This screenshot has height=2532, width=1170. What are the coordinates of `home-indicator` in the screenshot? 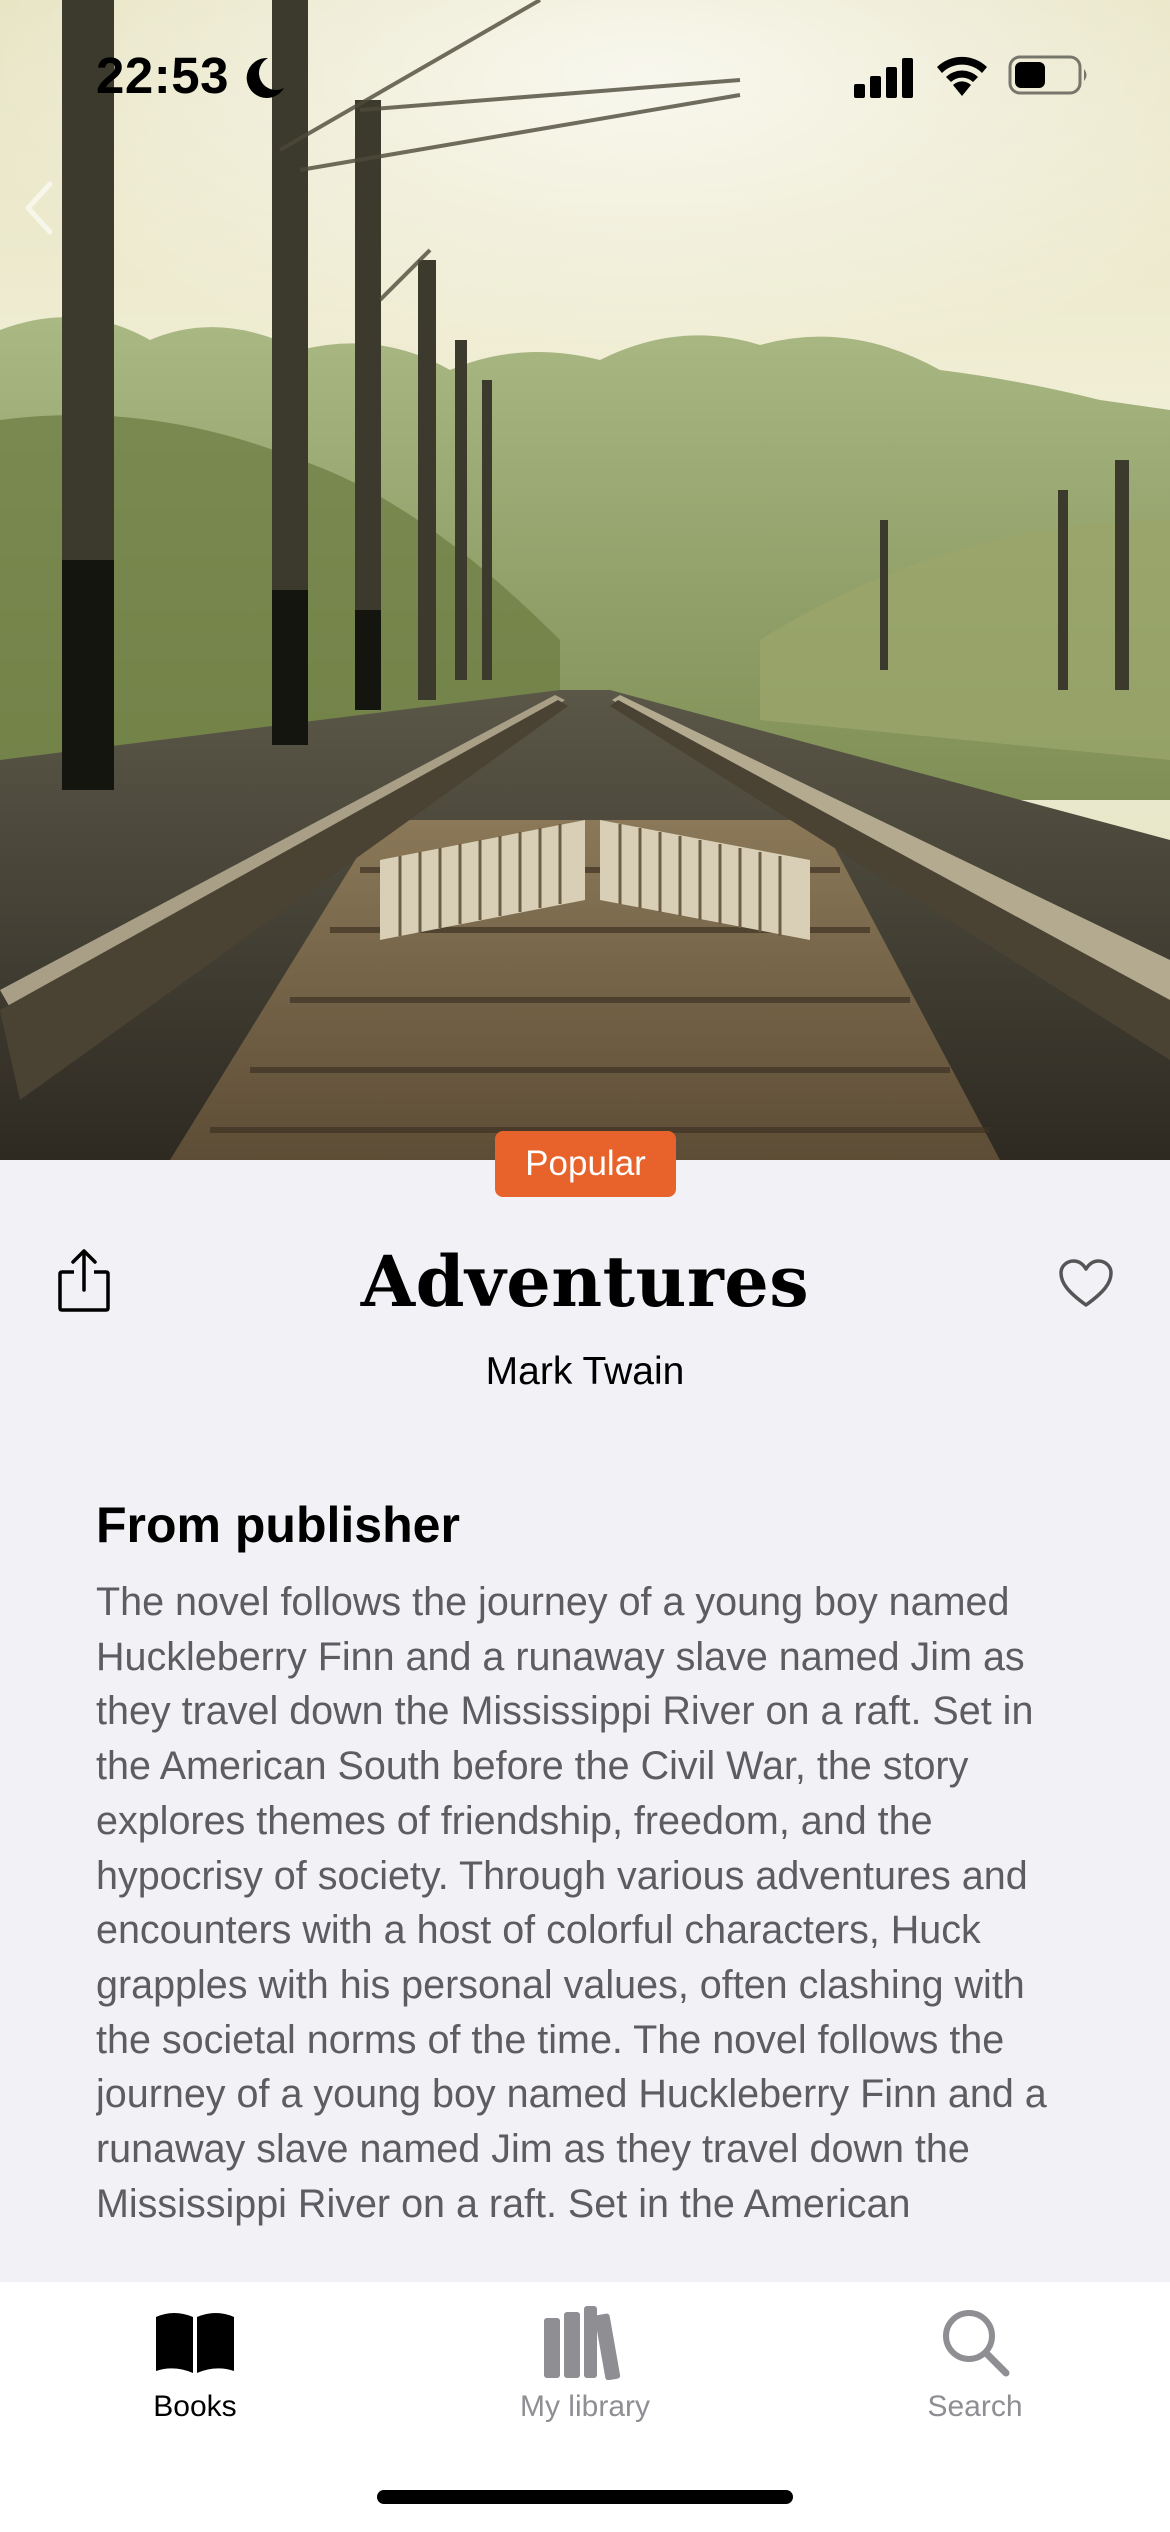 It's located at (585, 2497).